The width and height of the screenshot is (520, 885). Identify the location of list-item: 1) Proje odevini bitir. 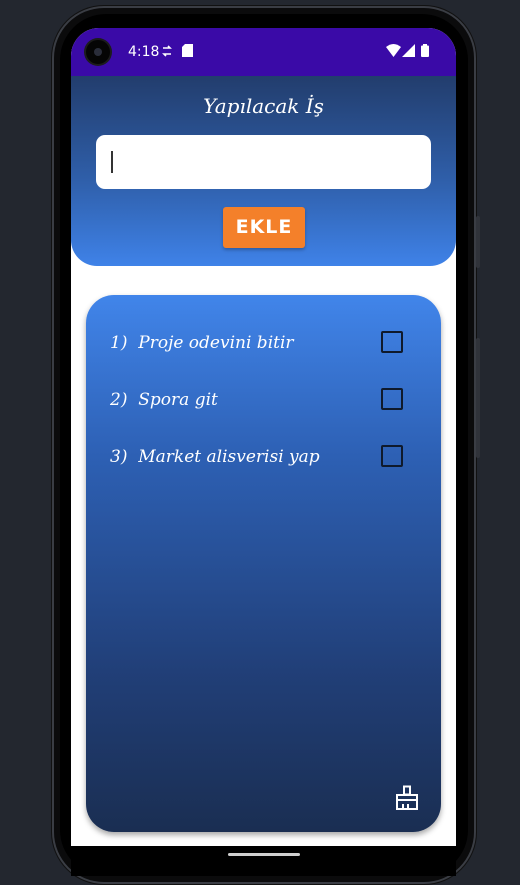
(265, 344).